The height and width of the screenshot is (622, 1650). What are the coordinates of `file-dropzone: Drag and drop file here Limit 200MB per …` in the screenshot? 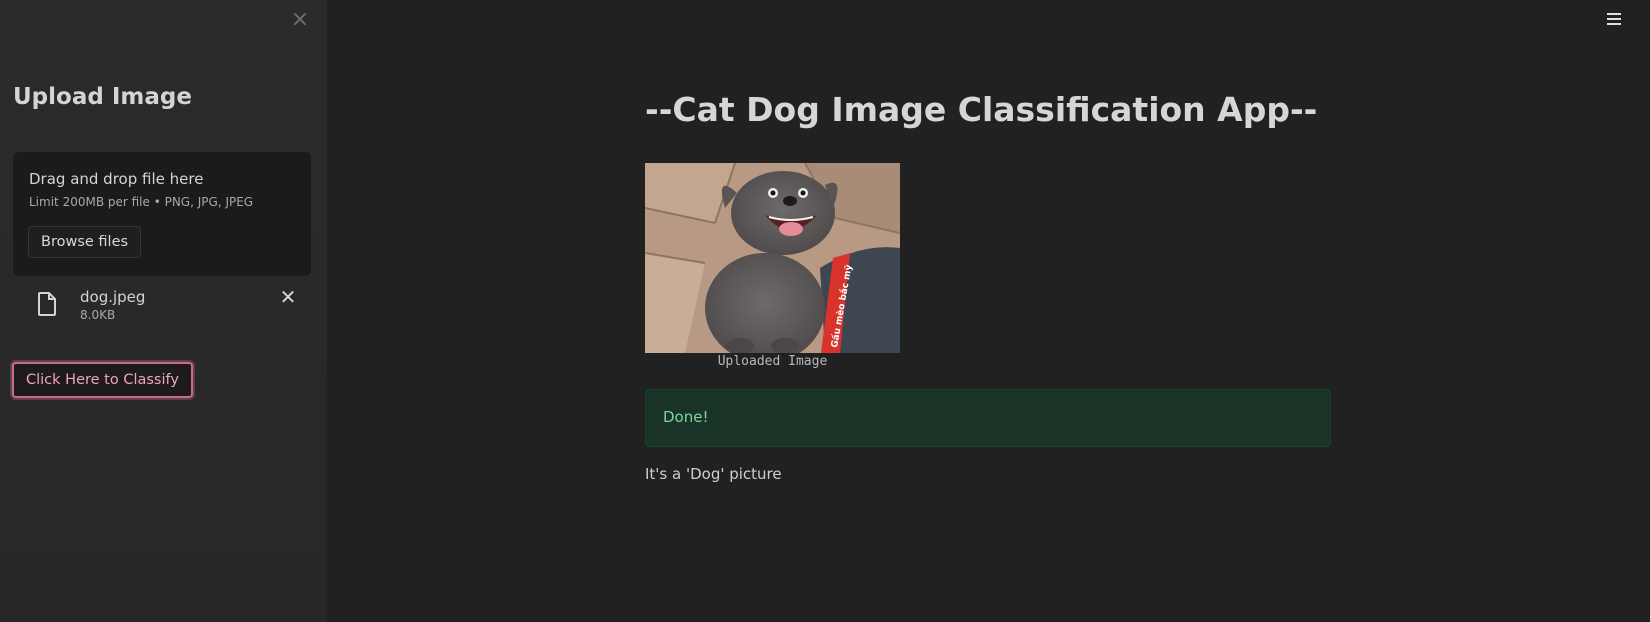 It's located at (162, 214).